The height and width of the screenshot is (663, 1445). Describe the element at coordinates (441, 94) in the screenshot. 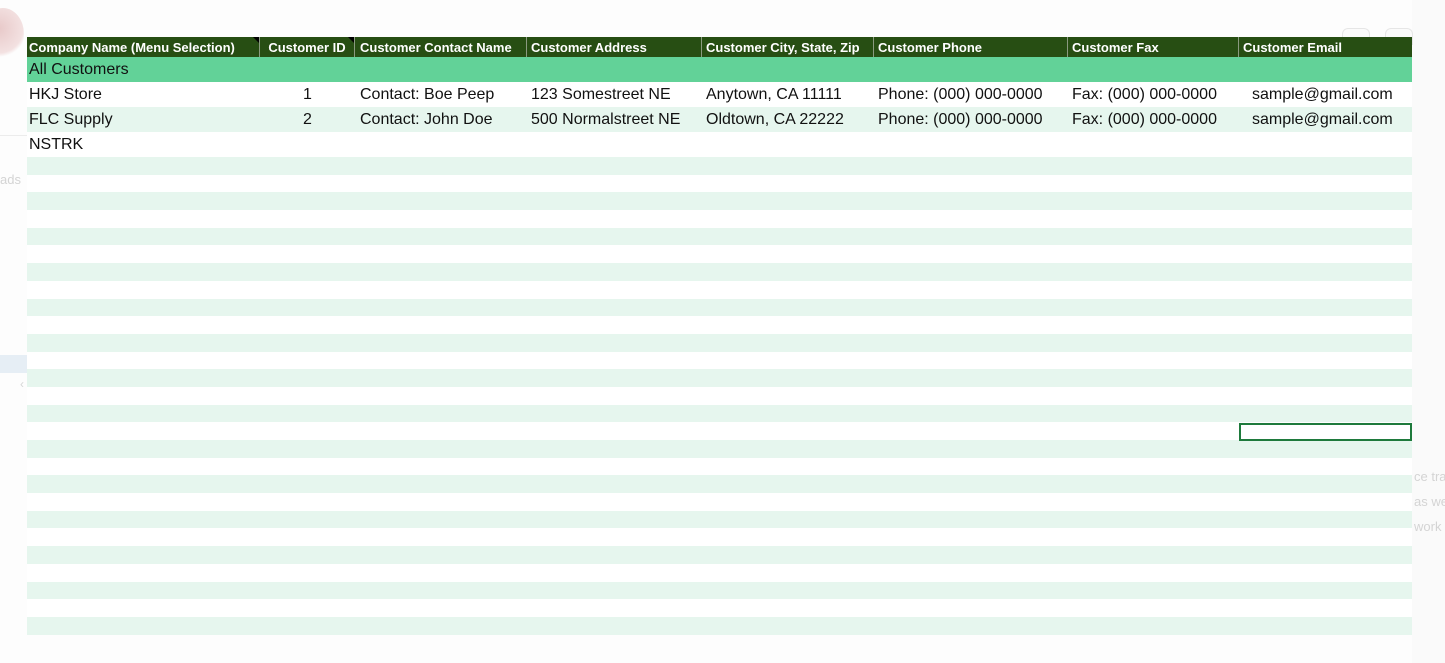

I see `contact-cell: Contact: Boe Peep` at that location.